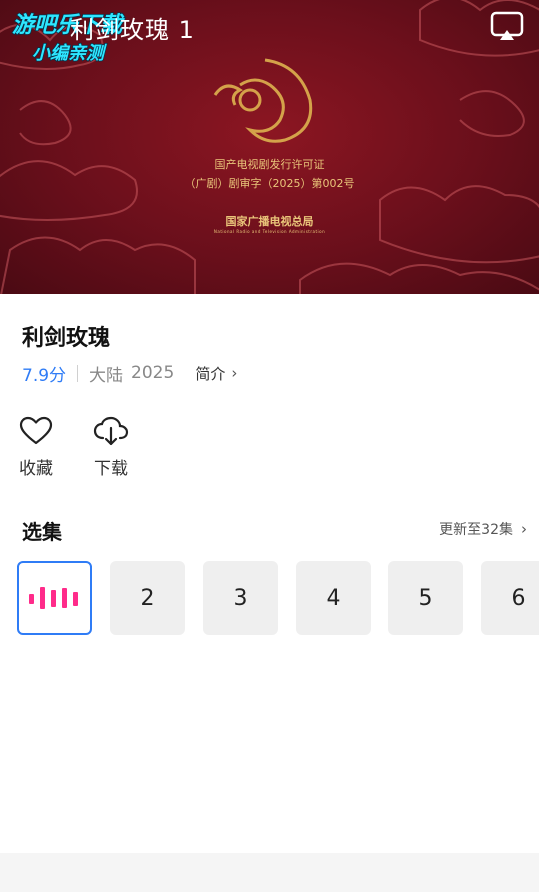 Image resolution: width=539 pixels, height=892 pixels. What do you see at coordinates (153, 373) in the screenshot?
I see `release-year: 2025` at bounding box center [153, 373].